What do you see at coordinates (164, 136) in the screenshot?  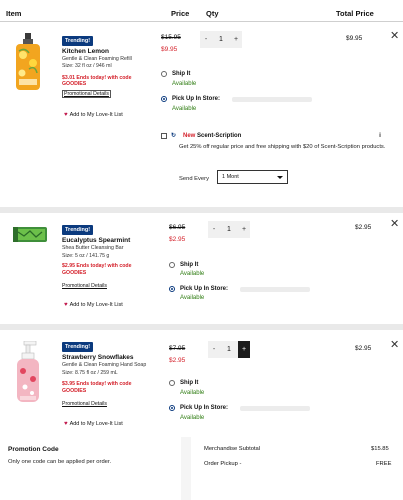 I see `scent-scription-checkbox` at bounding box center [164, 136].